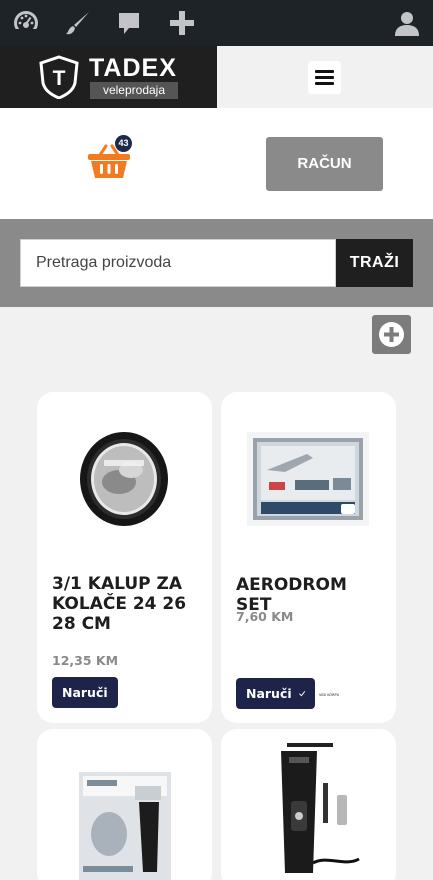  I want to click on customize-brush-icon, so click(78, 23).